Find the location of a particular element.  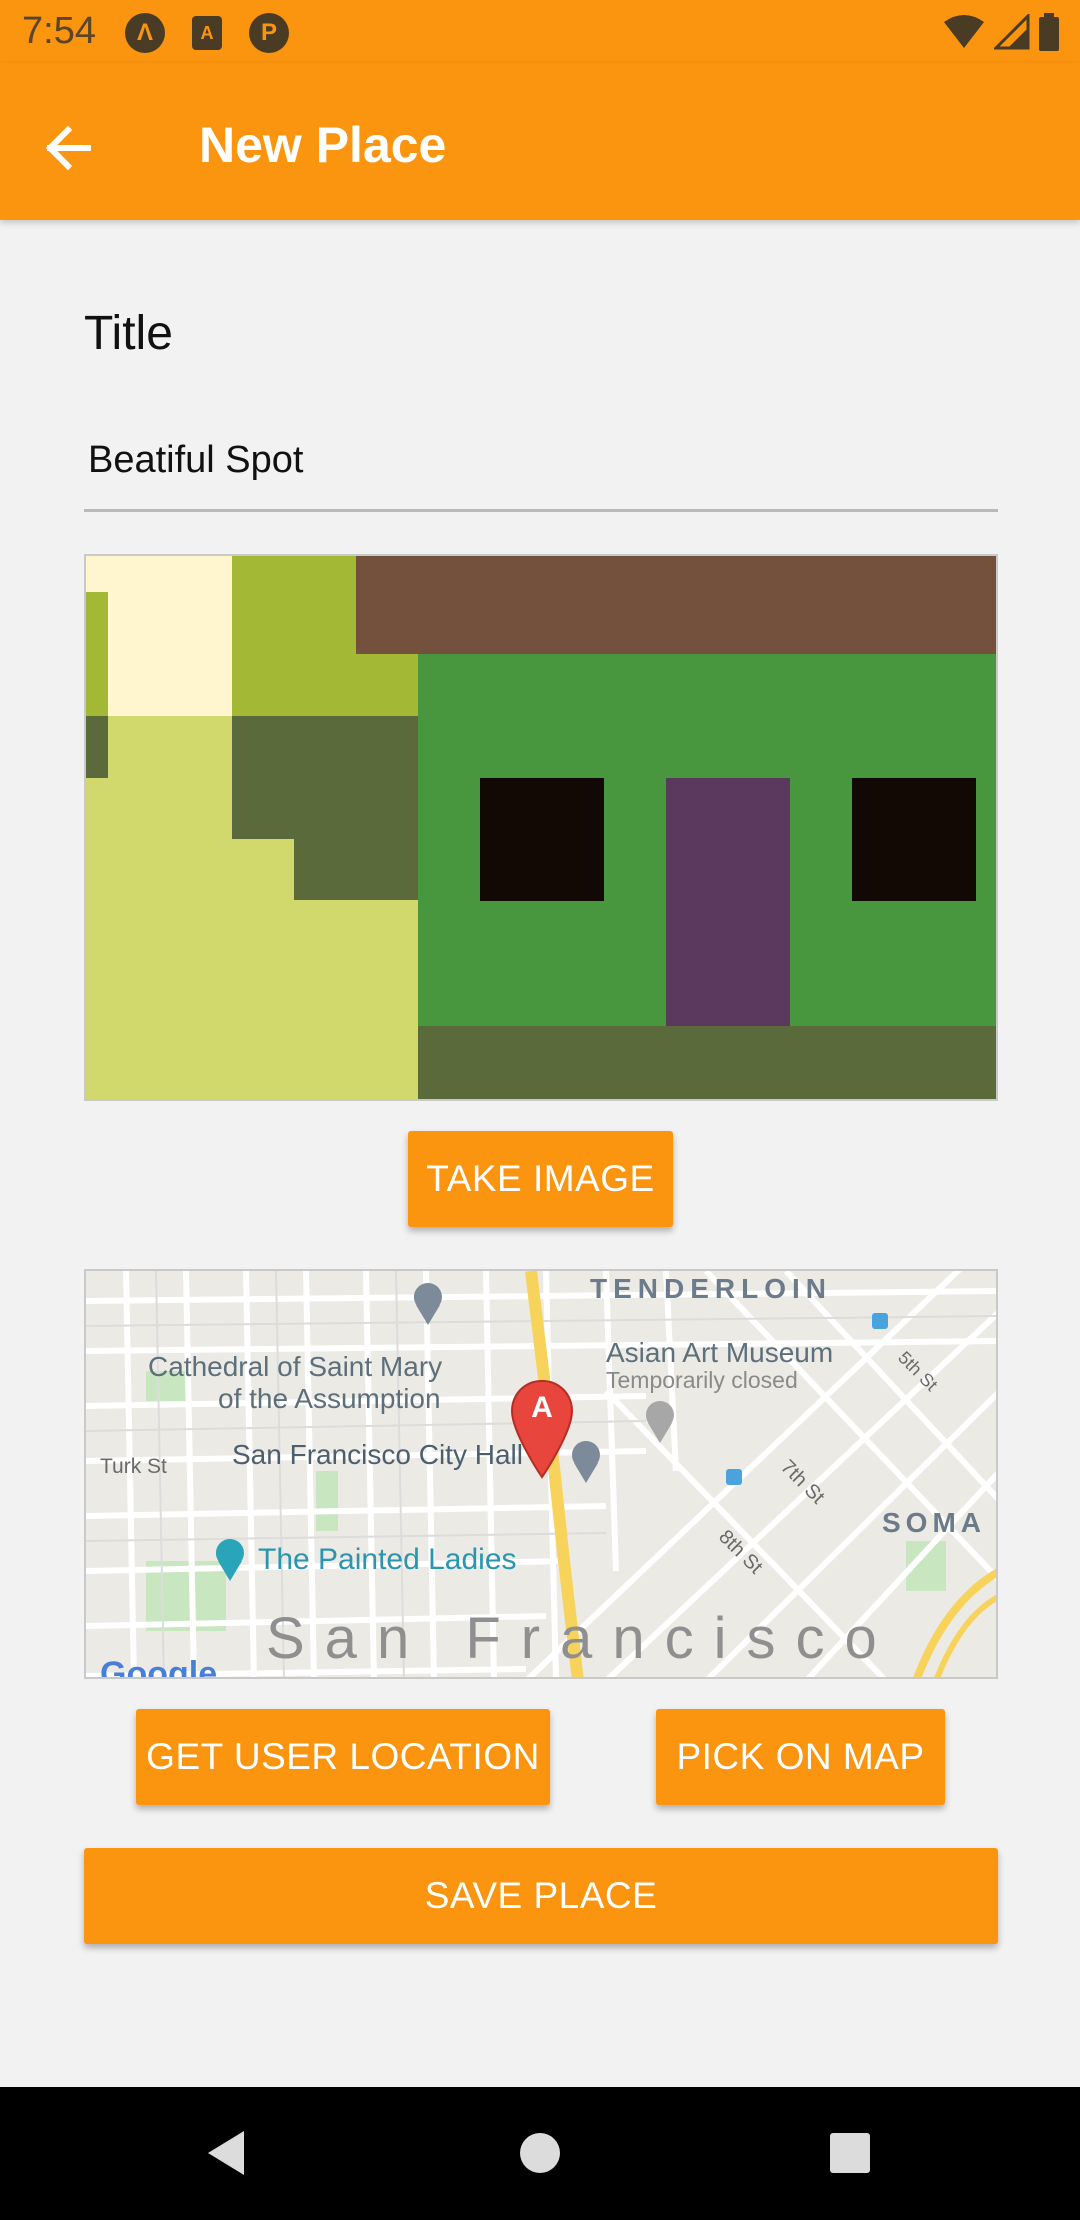

map-label-cathedral-2: of the Assumption is located at coordinates (329, 1398).